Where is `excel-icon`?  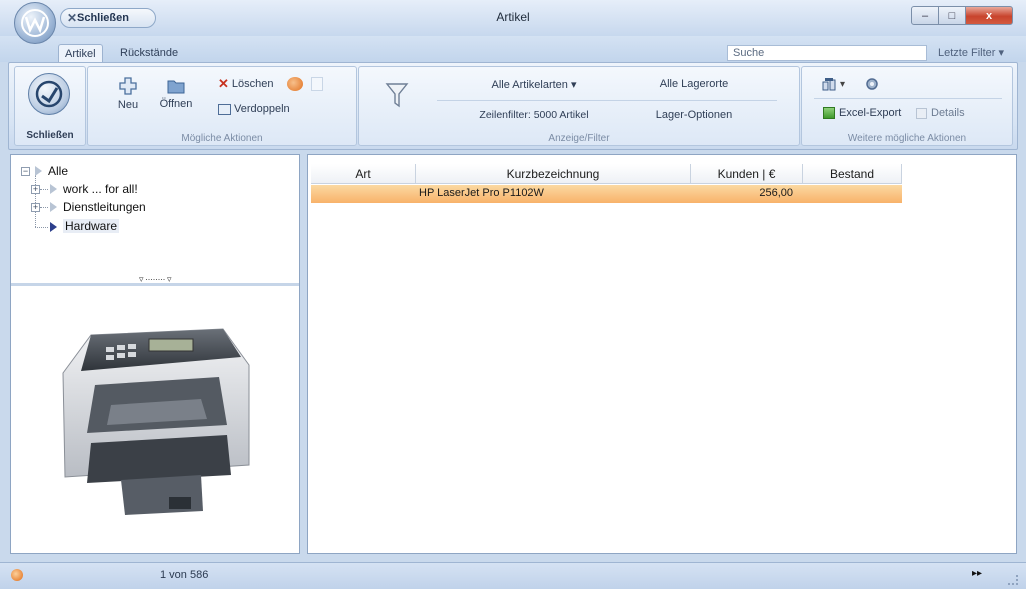
excel-icon is located at coordinates (829, 113).